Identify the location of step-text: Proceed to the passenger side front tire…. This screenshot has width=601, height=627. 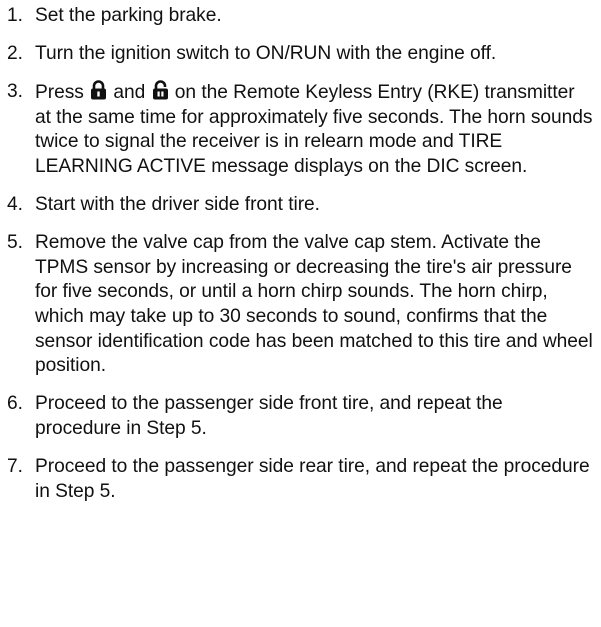
(269, 416).